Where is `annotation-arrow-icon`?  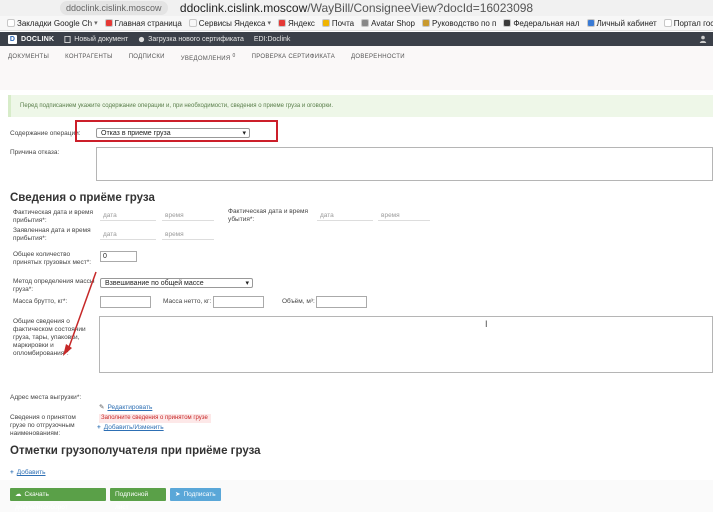 annotation-arrow-icon is located at coordinates (80, 313).